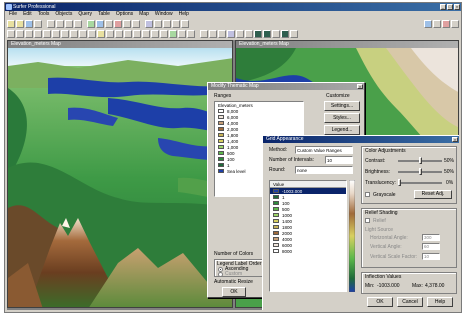 This screenshot has width=470, height=317. What do you see at coordinates (167, 23) in the screenshot?
I see `info-icon` at bounding box center [167, 23].